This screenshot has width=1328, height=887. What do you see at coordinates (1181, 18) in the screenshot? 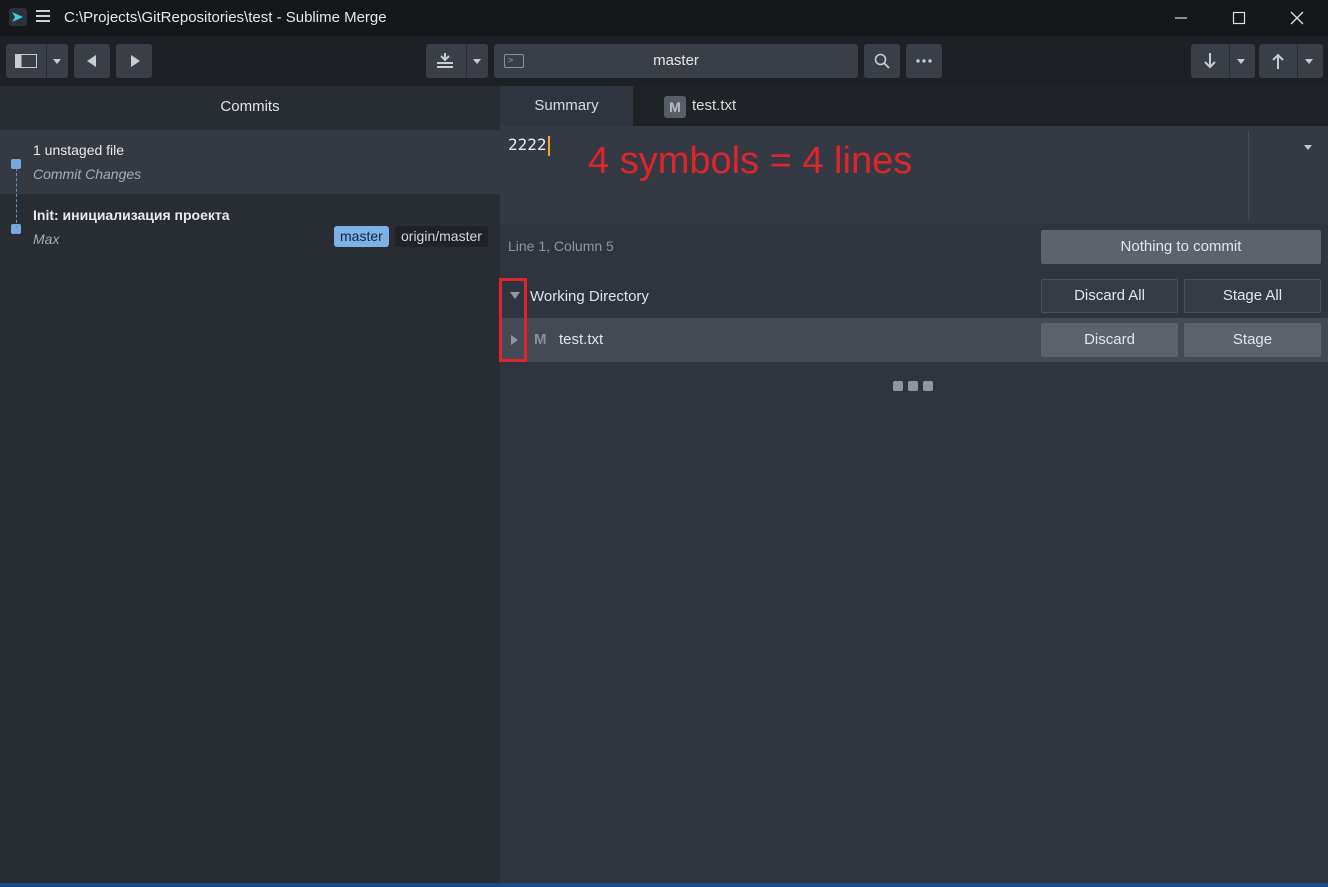
I see `minimize-button` at bounding box center [1181, 18].